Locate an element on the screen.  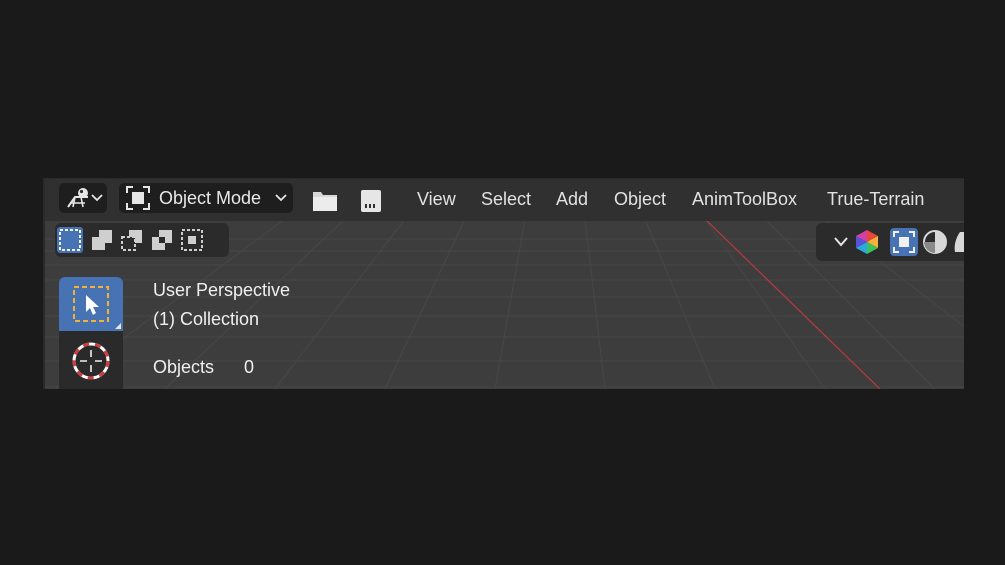
select-box-extend-button is located at coordinates (102, 240).